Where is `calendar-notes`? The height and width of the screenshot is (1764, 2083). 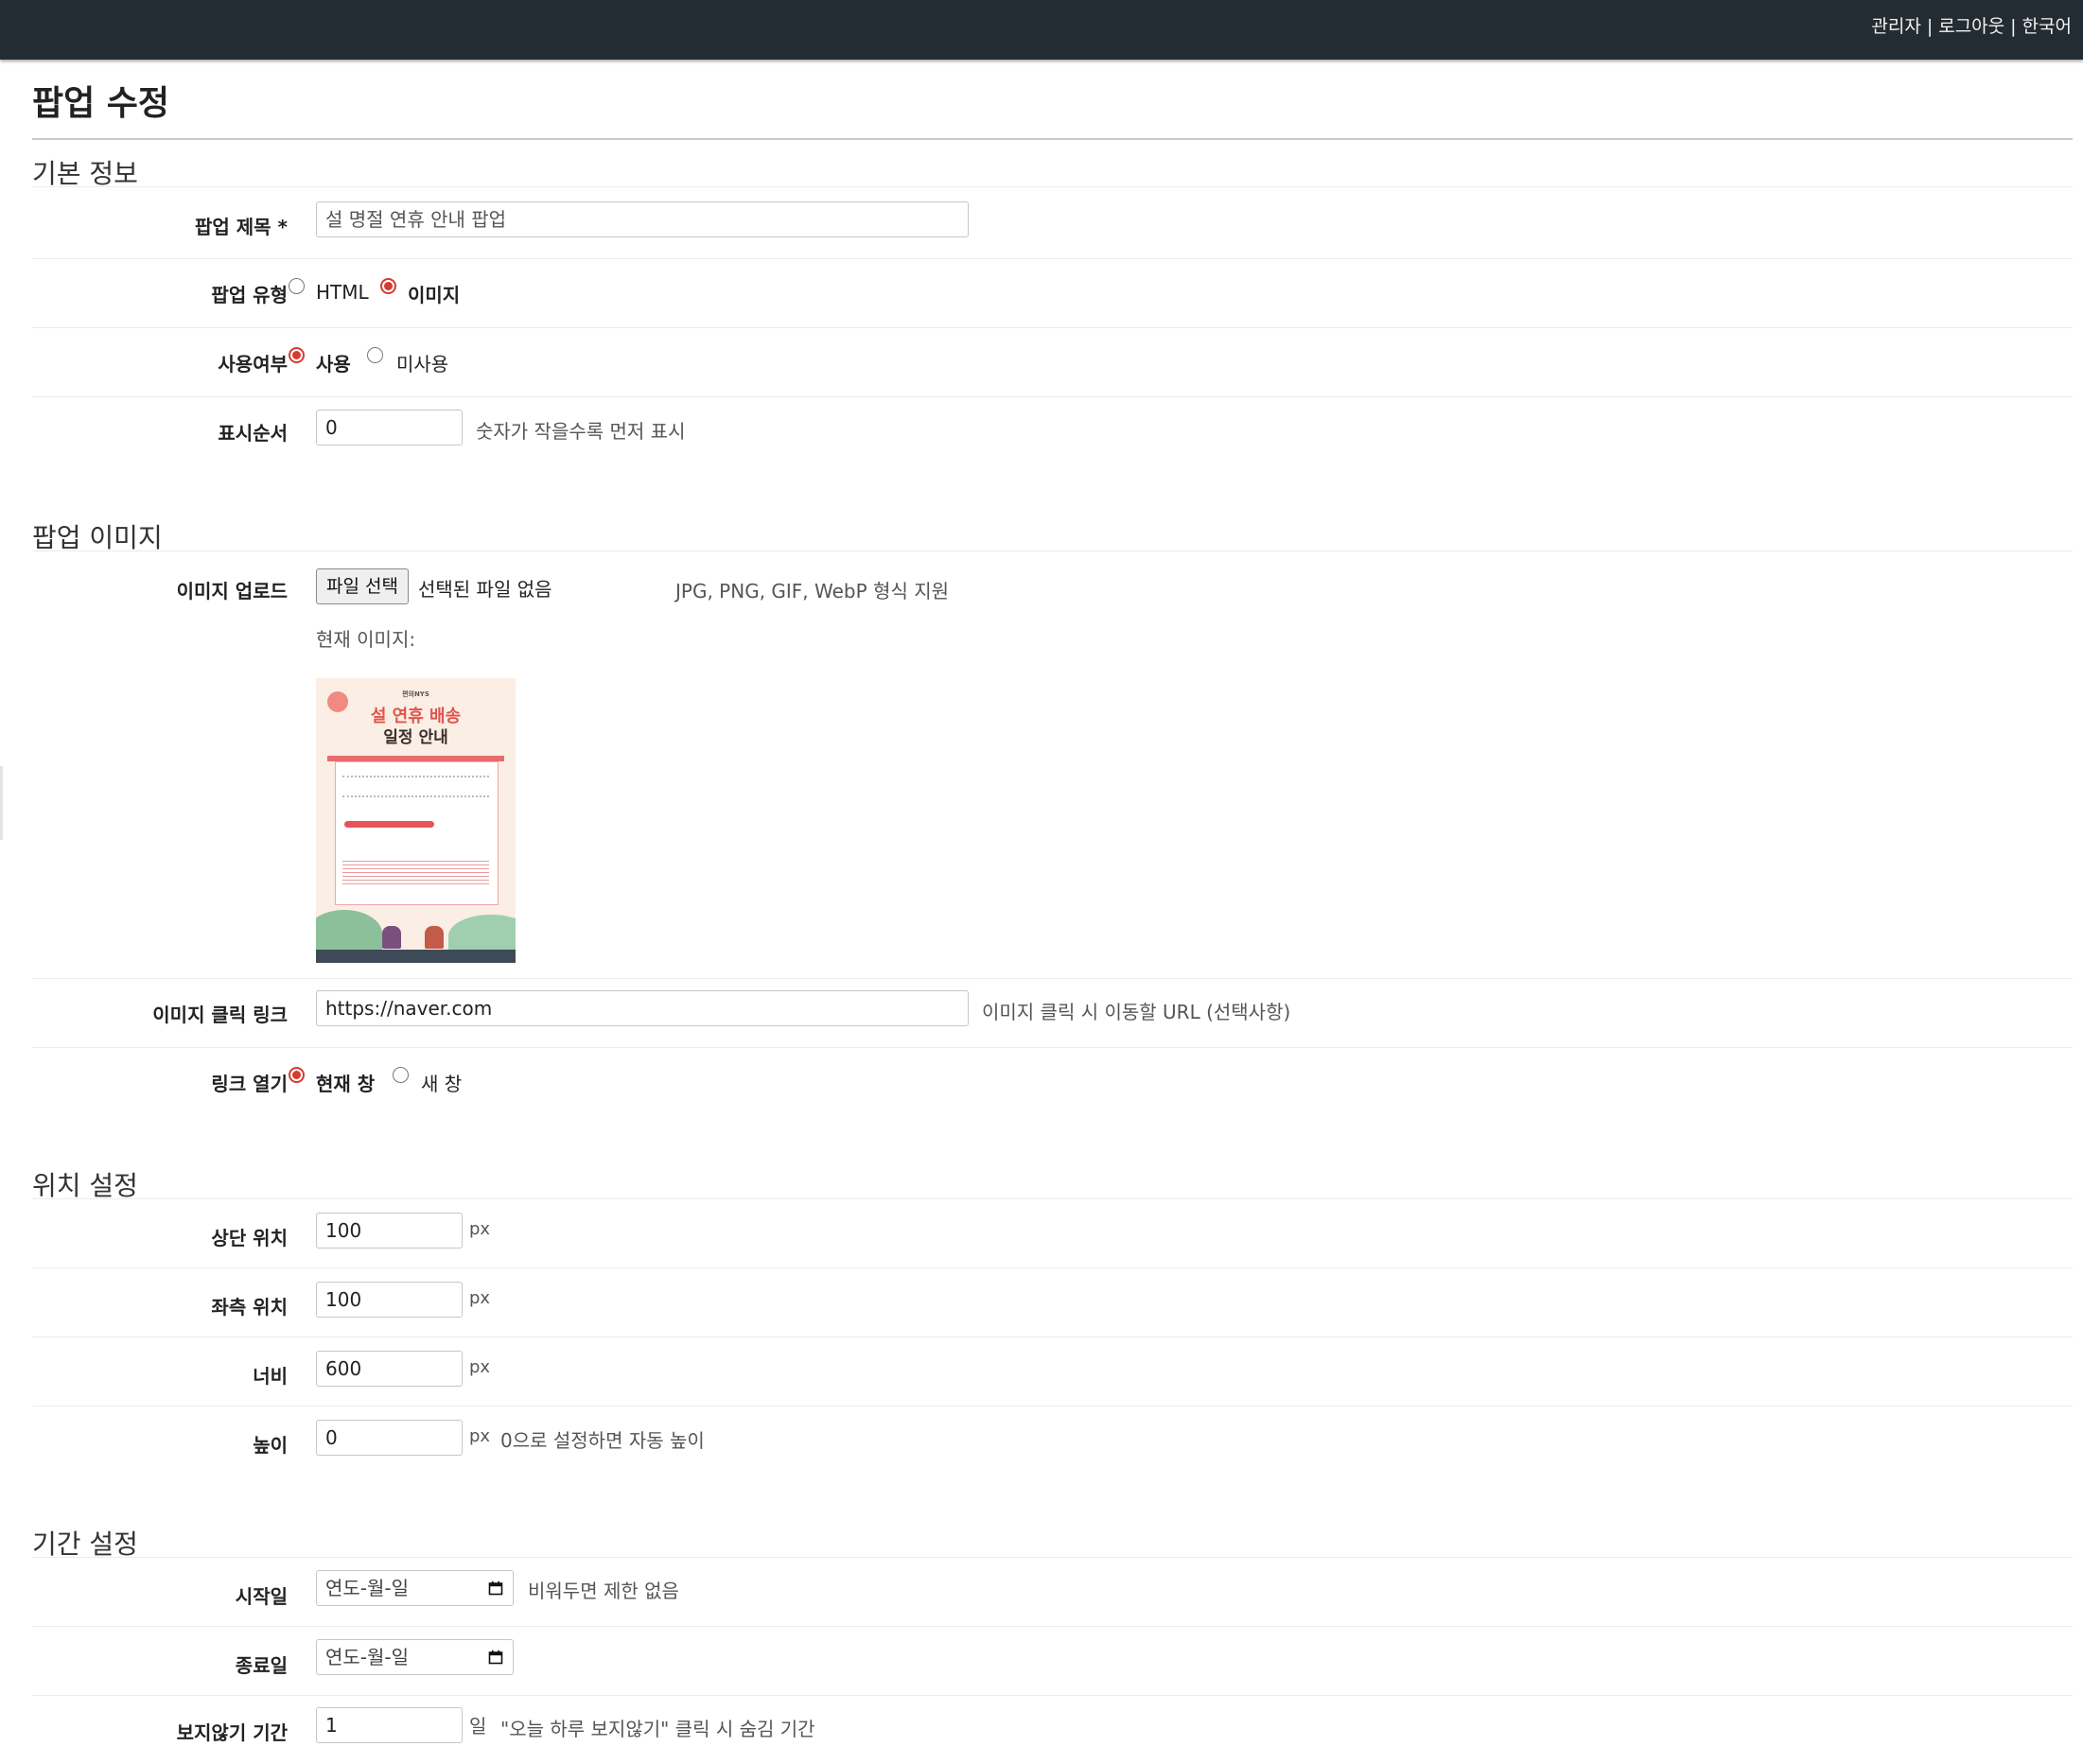
calendar-notes is located at coordinates (416, 872).